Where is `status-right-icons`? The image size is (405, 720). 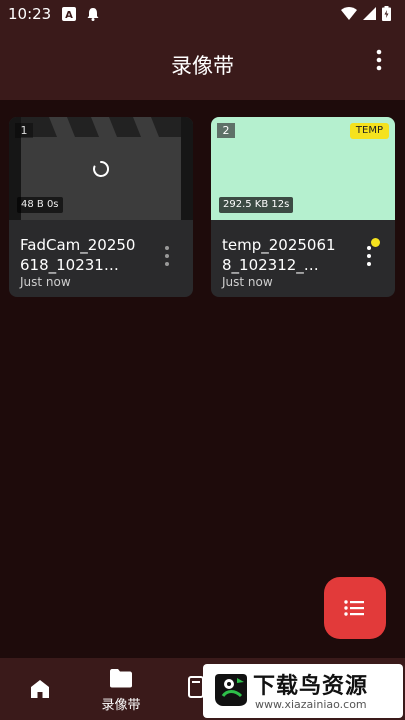
status-right-icons is located at coordinates (366, 13).